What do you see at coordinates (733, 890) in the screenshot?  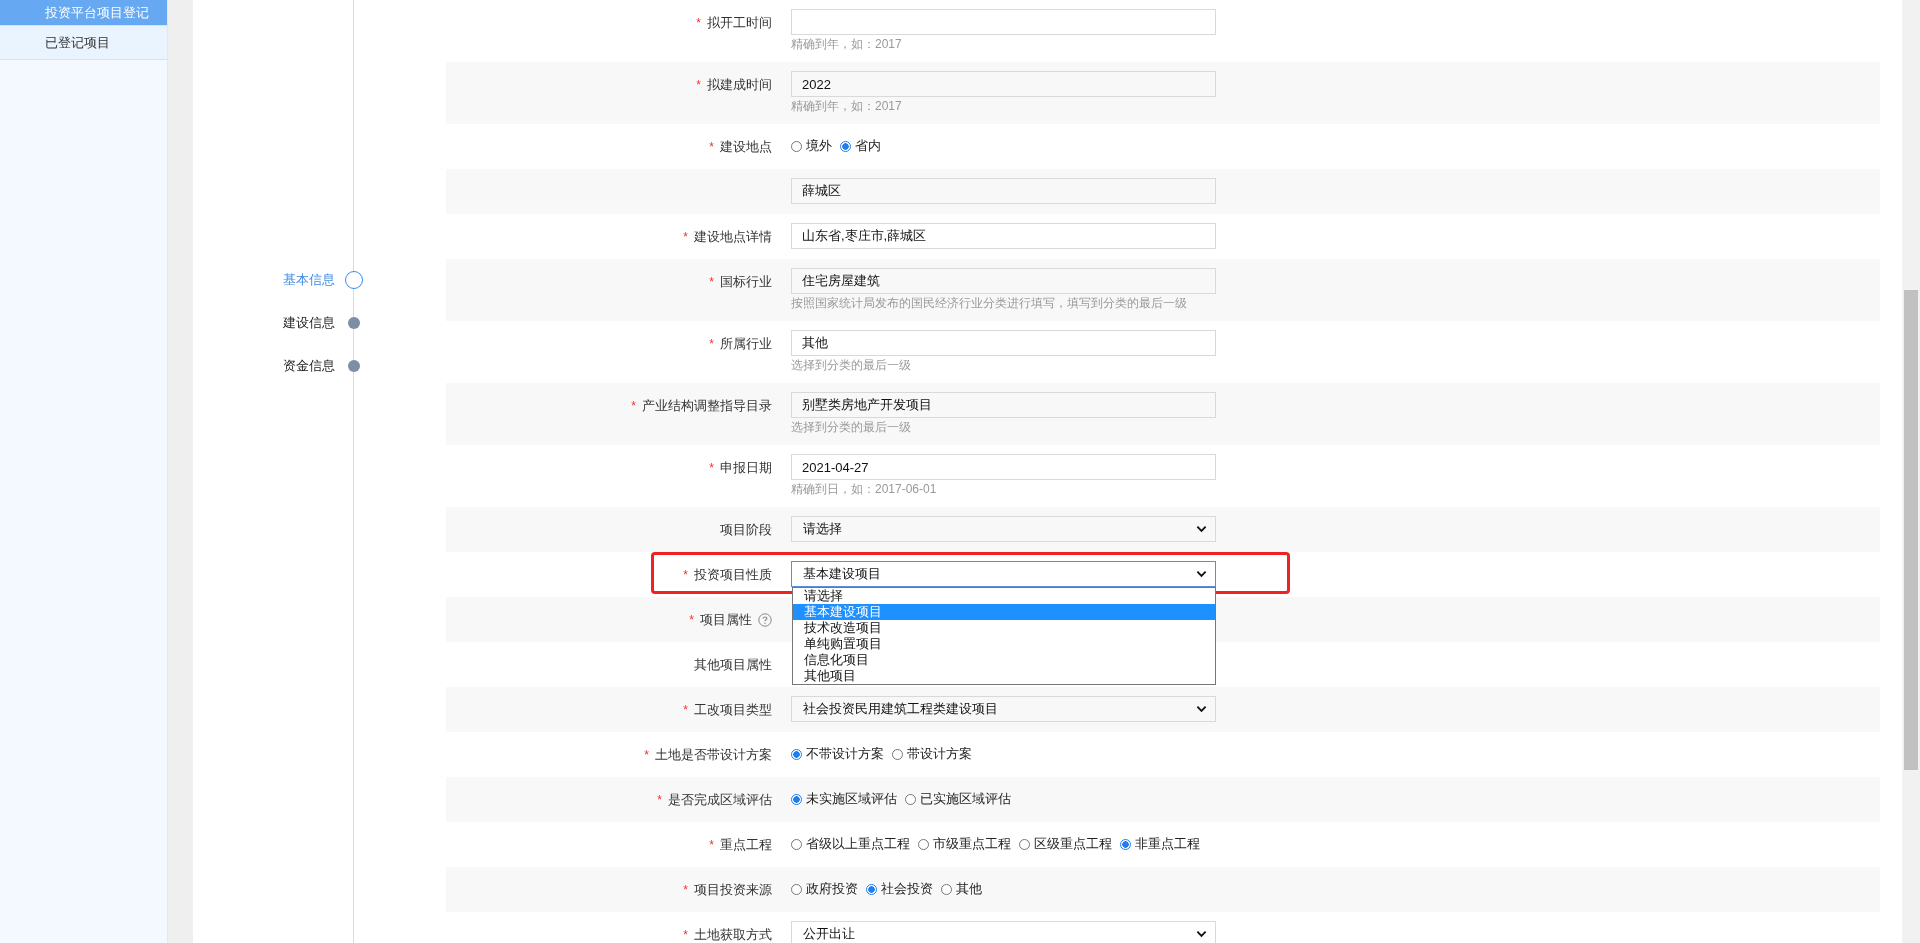 I see `field-label: 项目投资来源` at bounding box center [733, 890].